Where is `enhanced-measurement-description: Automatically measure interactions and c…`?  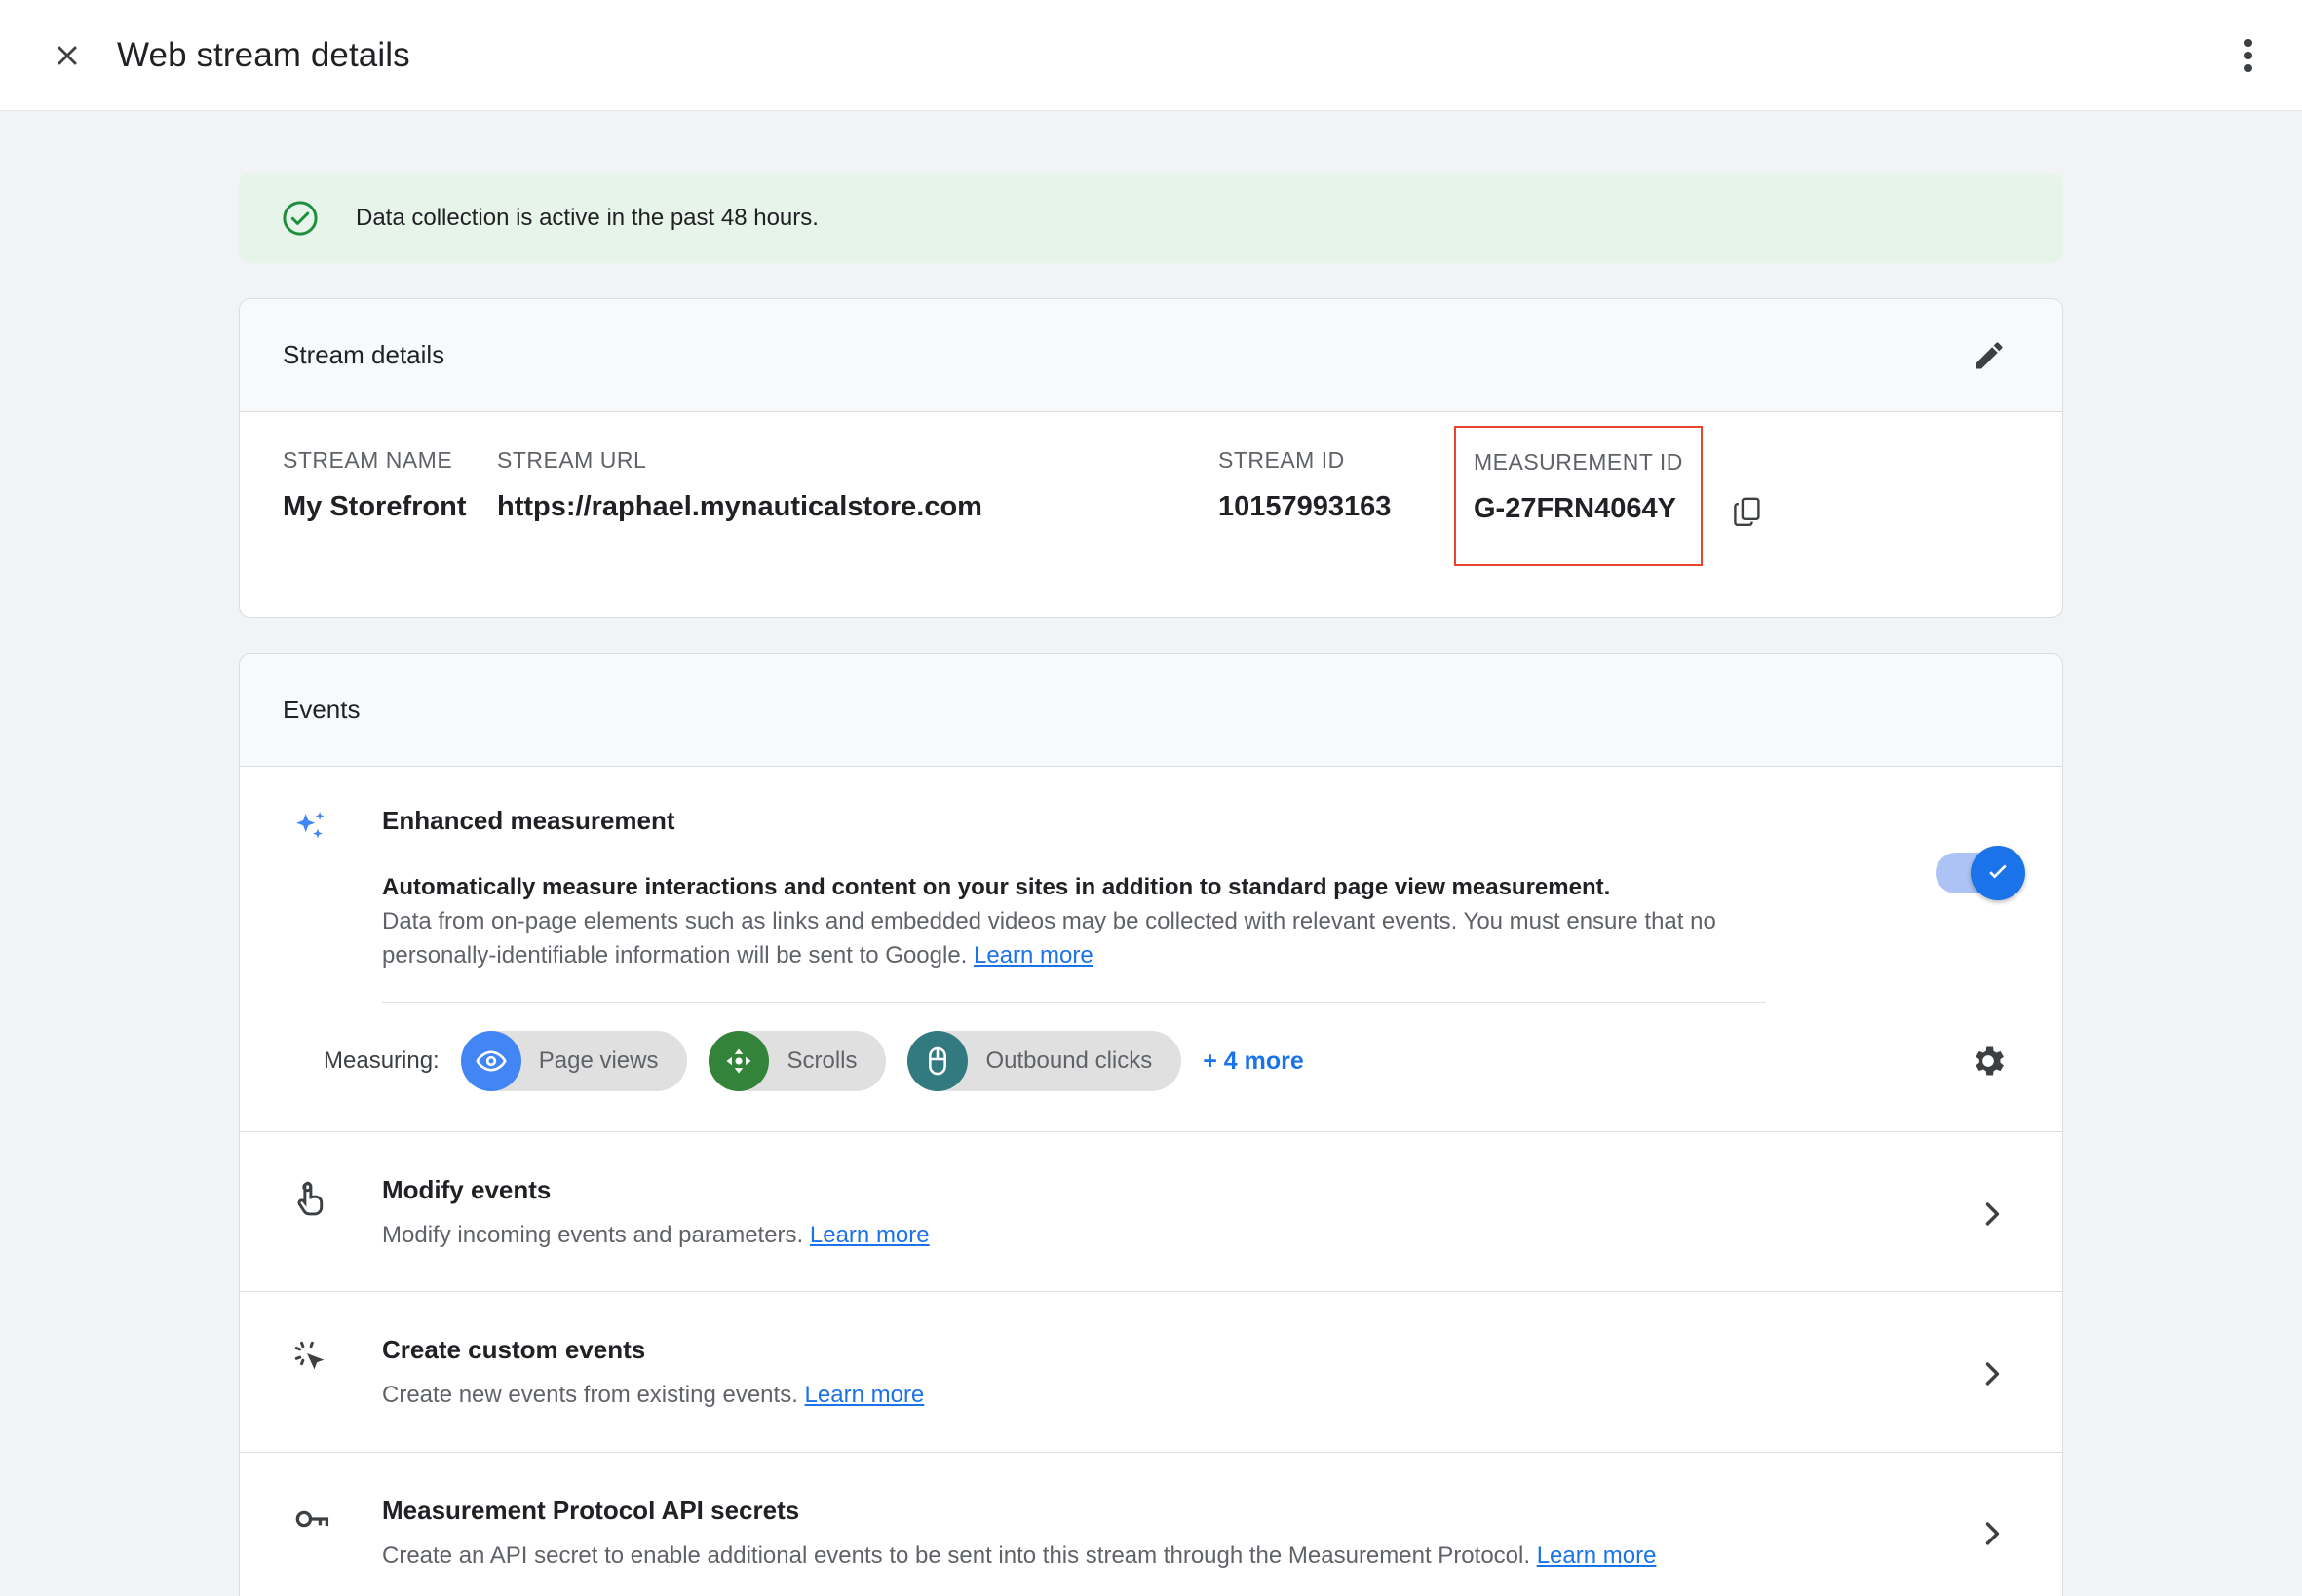
enhanced-measurement-description: Automatically measure interactions and c… is located at coordinates (1074, 938).